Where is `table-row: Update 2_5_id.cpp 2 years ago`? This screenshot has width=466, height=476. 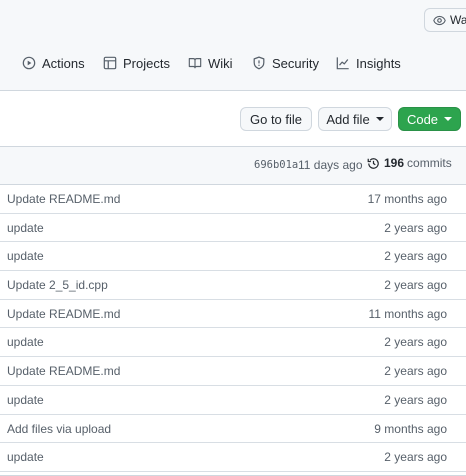
table-row: Update 2_5_id.cpp 2 years ago is located at coordinates (233, 285).